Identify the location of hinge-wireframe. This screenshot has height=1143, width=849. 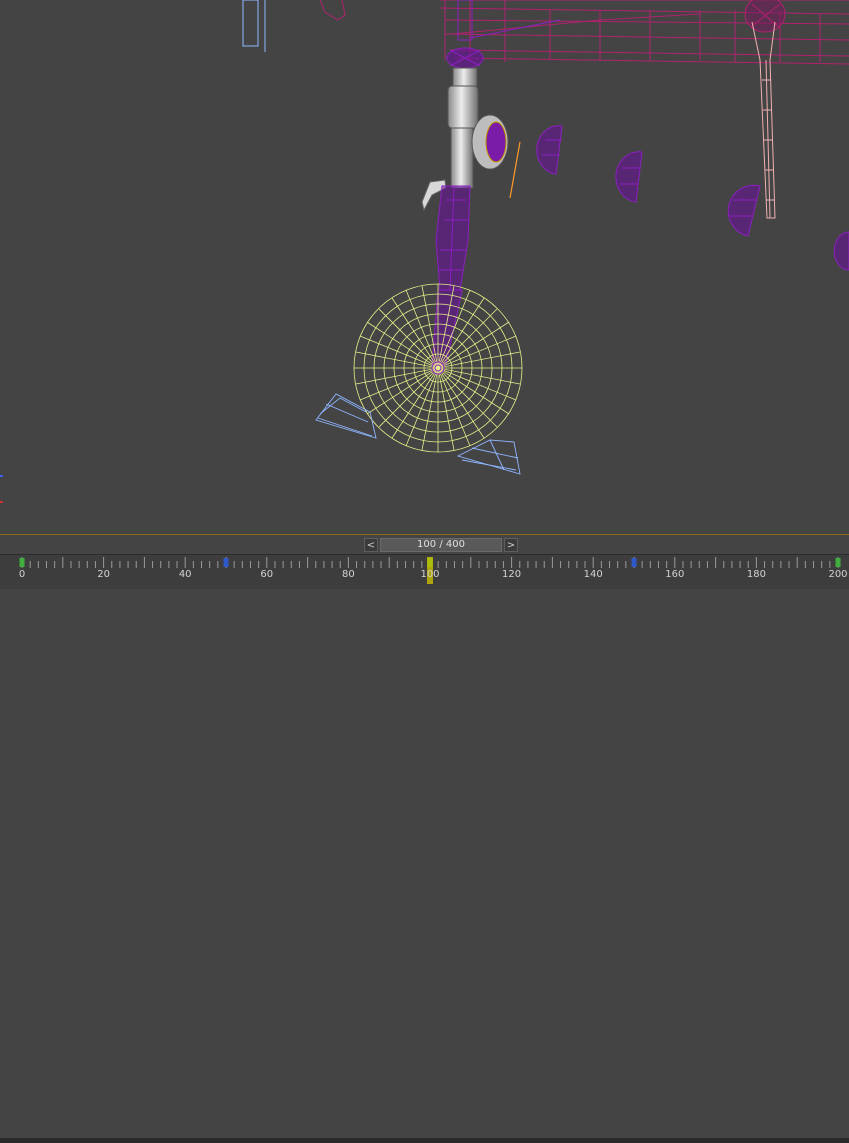
(765, 16).